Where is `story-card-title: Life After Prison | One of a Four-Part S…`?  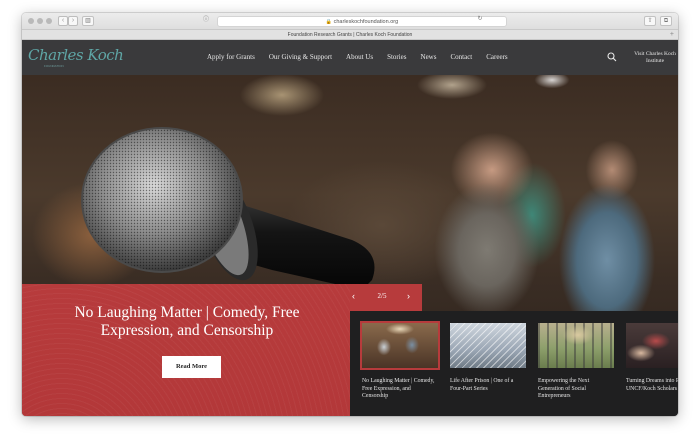 story-card-title: Life After Prison | One of a Four-Part S… is located at coordinates (488, 385).